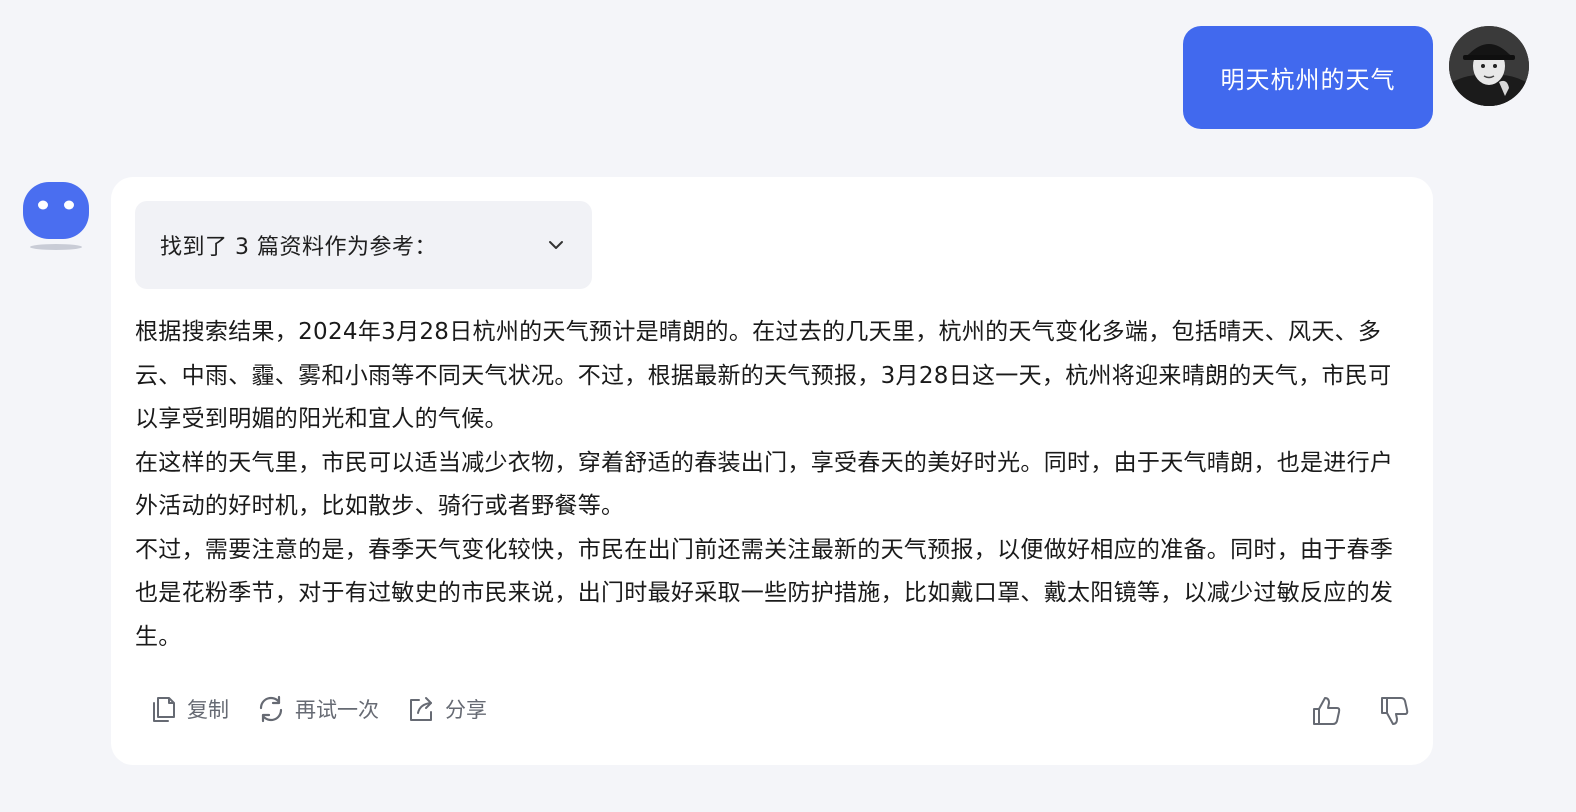 The width and height of the screenshot is (1576, 812). Describe the element at coordinates (556, 245) in the screenshot. I see `chevron-down-icon` at that location.